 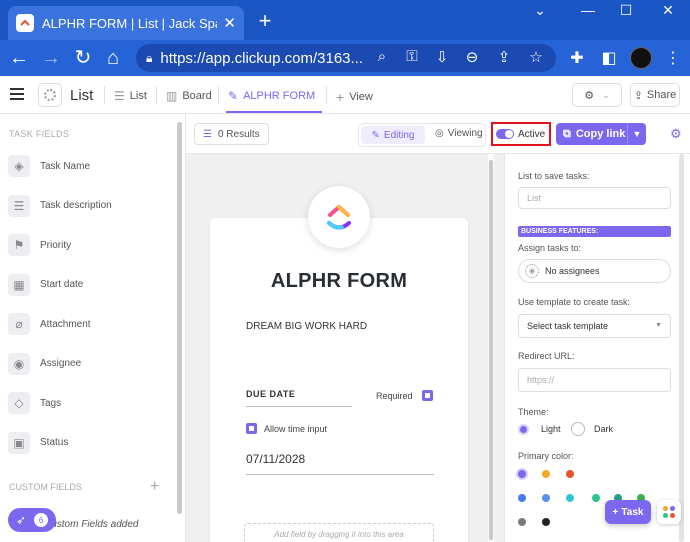 What do you see at coordinates (588, 10) in the screenshot?
I see `minimize-icon: —` at bounding box center [588, 10].